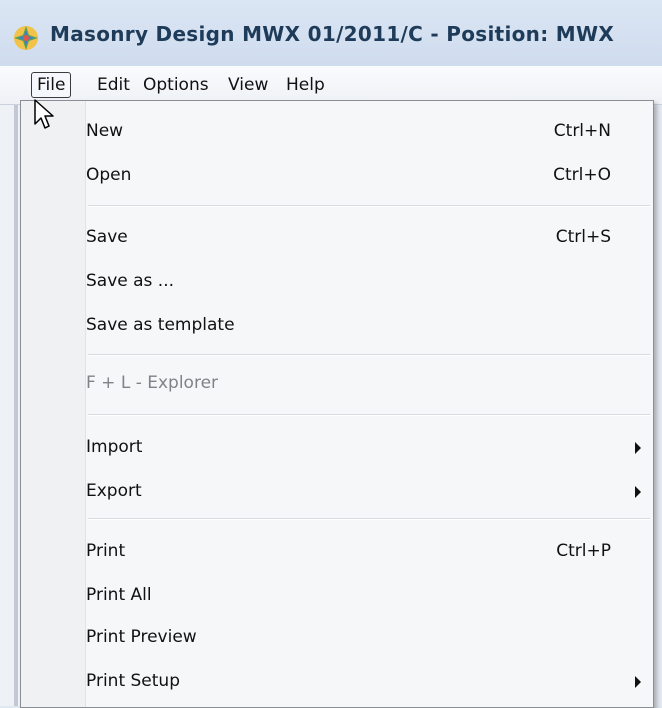  Describe the element at coordinates (141, 637) in the screenshot. I see `menu-item-label: Print Preview` at that location.